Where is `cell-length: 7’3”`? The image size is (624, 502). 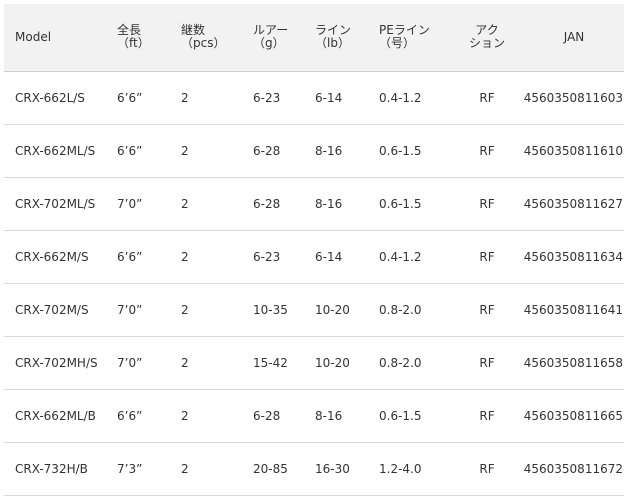
cell-length: 7’3” is located at coordinates (149, 469).